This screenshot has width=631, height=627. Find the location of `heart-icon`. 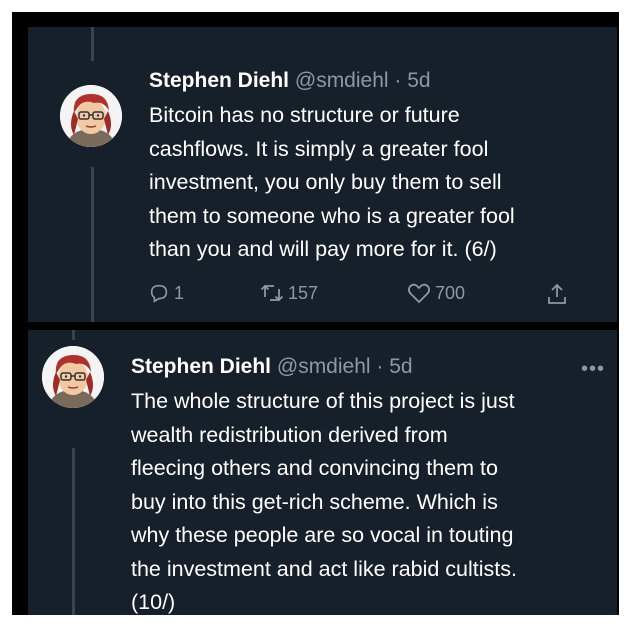

heart-icon is located at coordinates (419, 293).